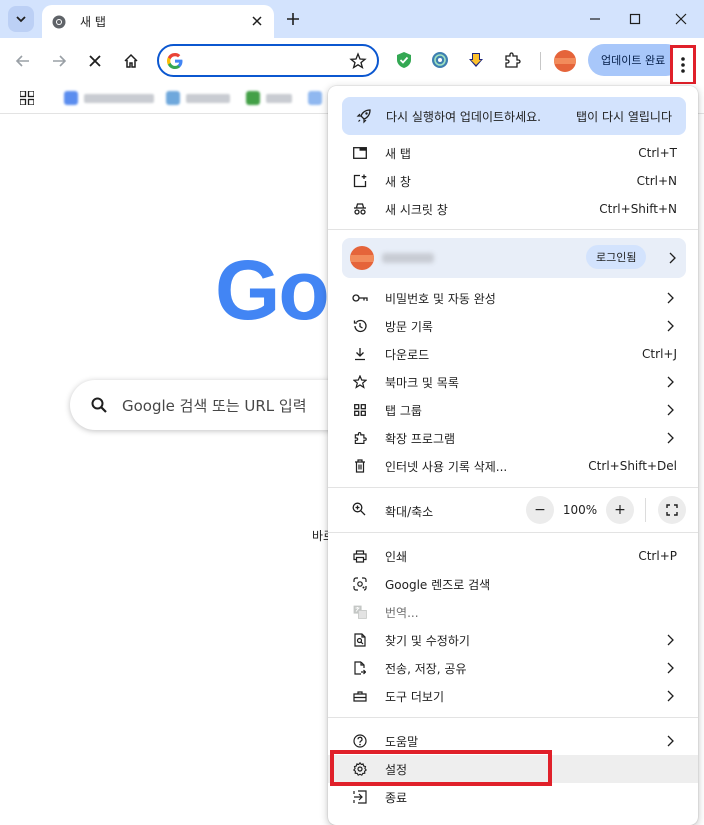  Describe the element at coordinates (21, 19) in the screenshot. I see `tab-search-button` at that location.